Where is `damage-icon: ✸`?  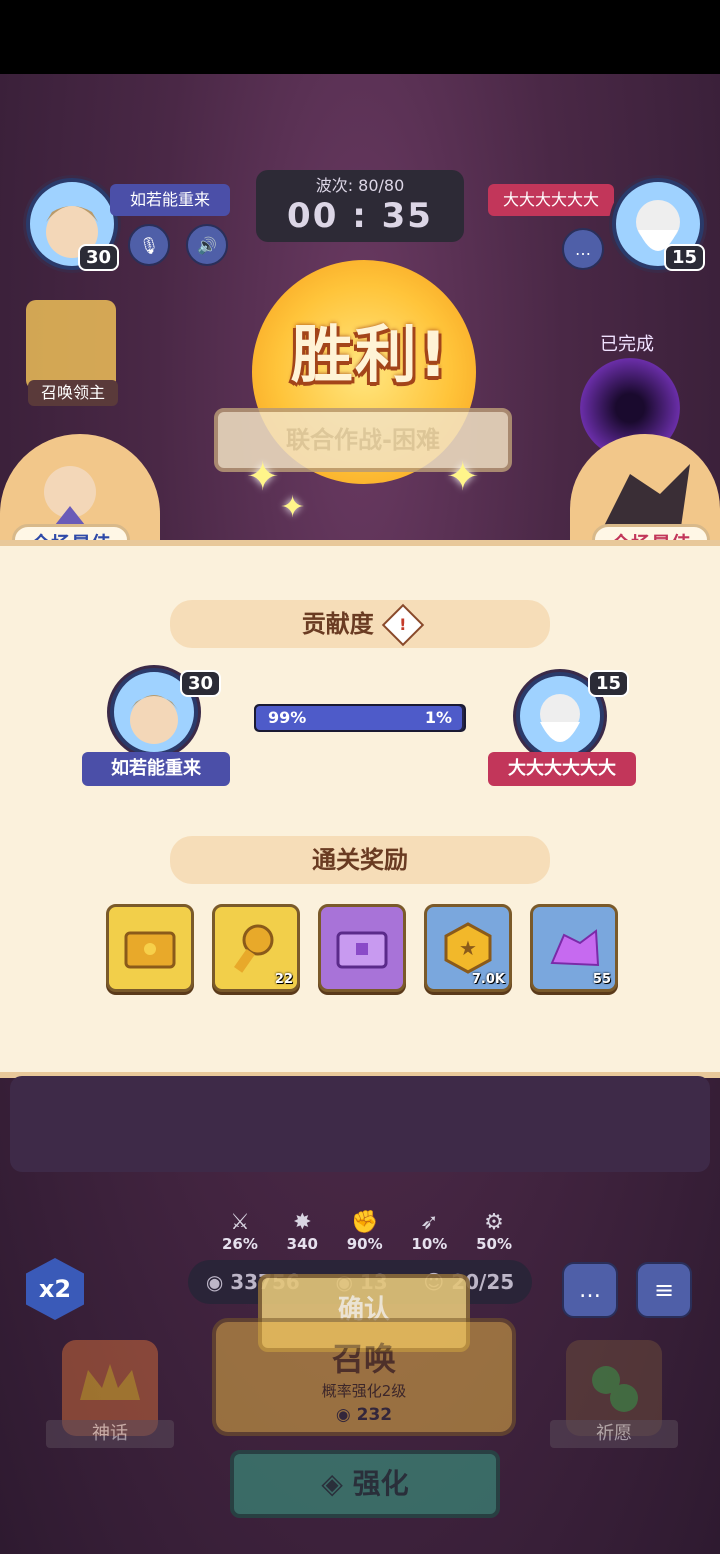
damage-icon: ✸ is located at coordinates (302, 1222).